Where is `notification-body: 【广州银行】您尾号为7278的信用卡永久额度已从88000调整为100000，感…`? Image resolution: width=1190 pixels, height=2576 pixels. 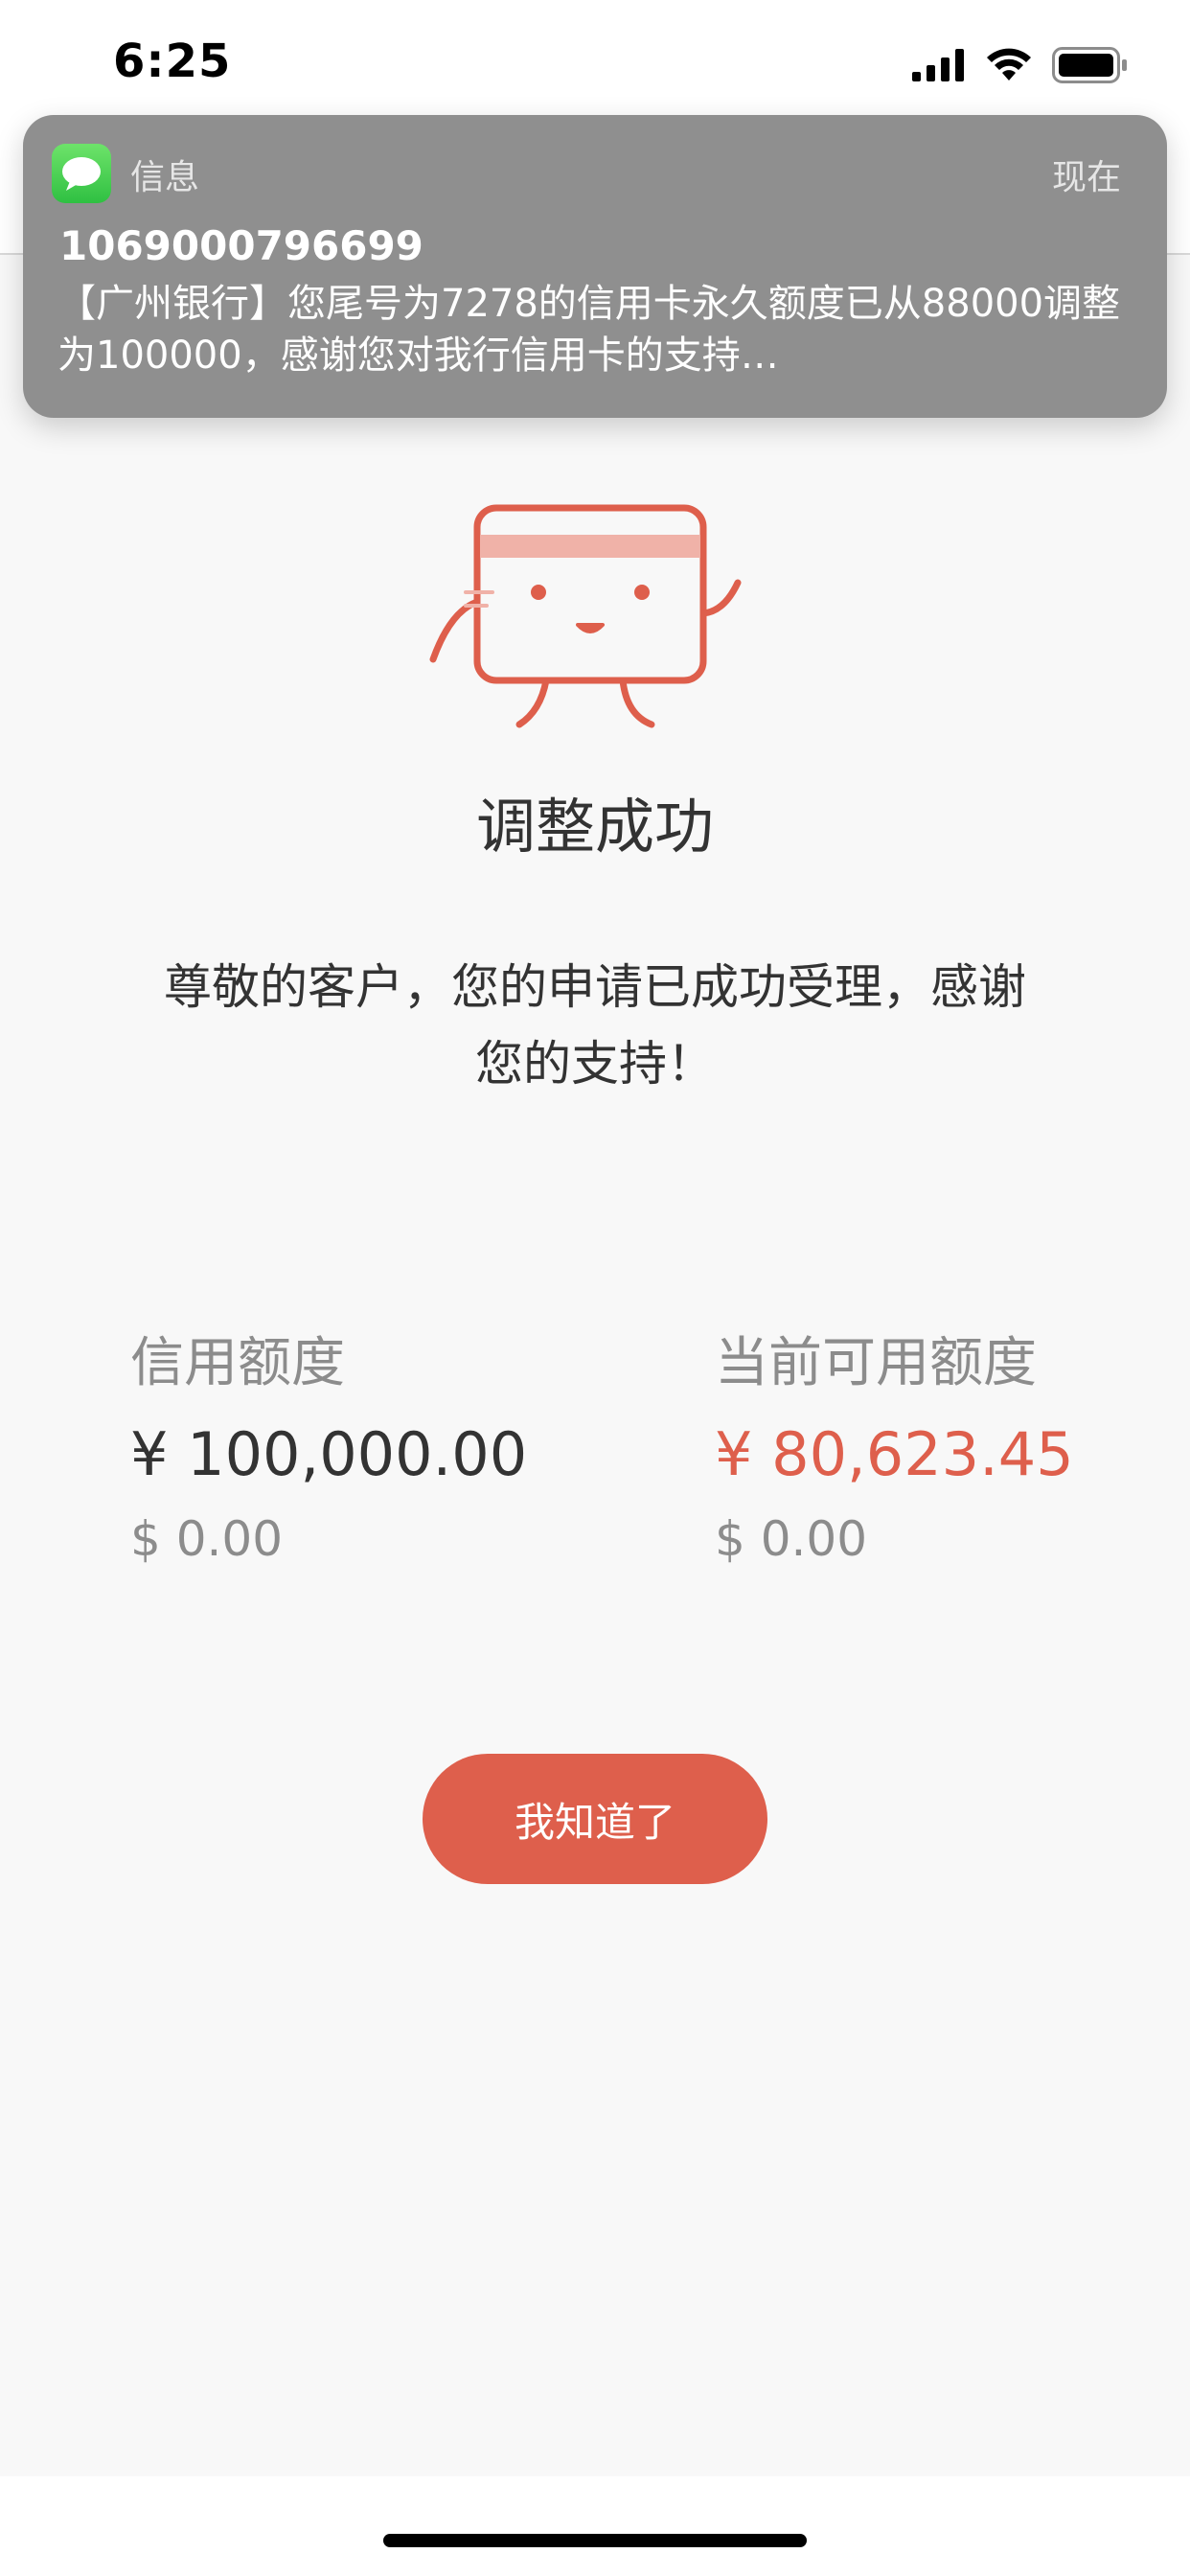 notification-body: 【广州银行】您尾号为7278的信用卡永久额度已从88000调整为100000，感… is located at coordinates (589, 330).